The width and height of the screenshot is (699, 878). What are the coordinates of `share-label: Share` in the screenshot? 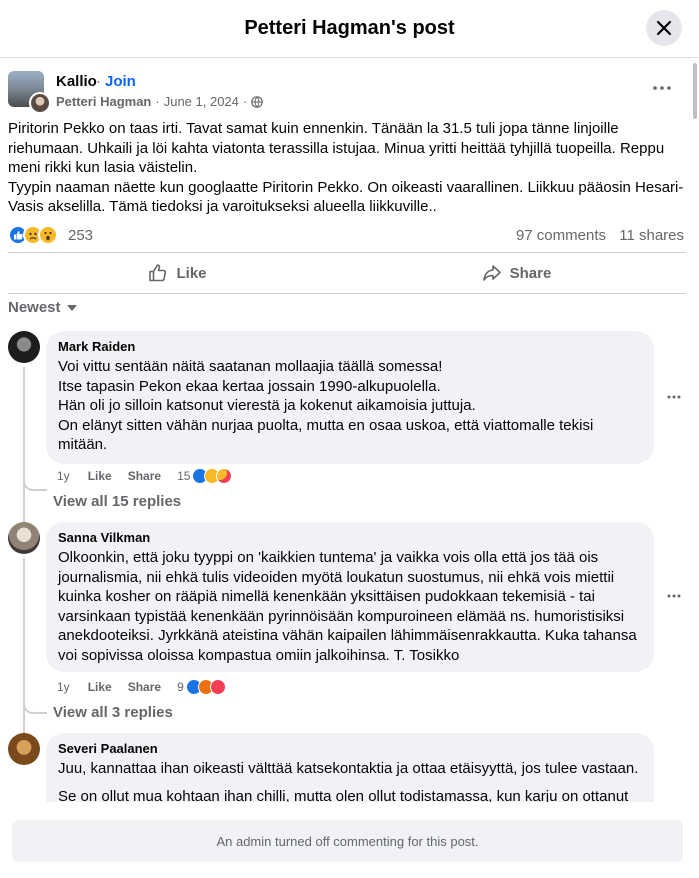 It's located at (530, 273).